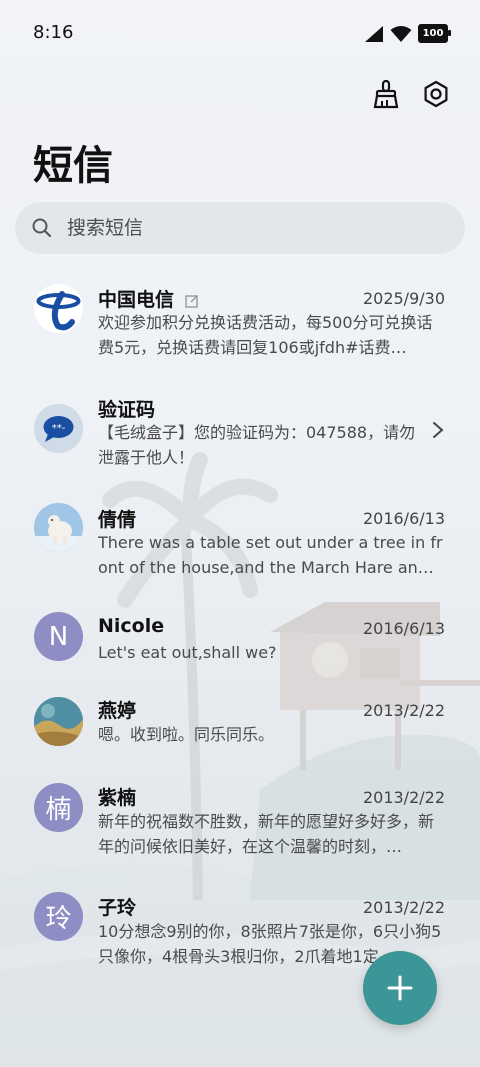 Image resolution: width=480 pixels, height=1067 pixels. I want to click on settings-button, so click(436, 94).